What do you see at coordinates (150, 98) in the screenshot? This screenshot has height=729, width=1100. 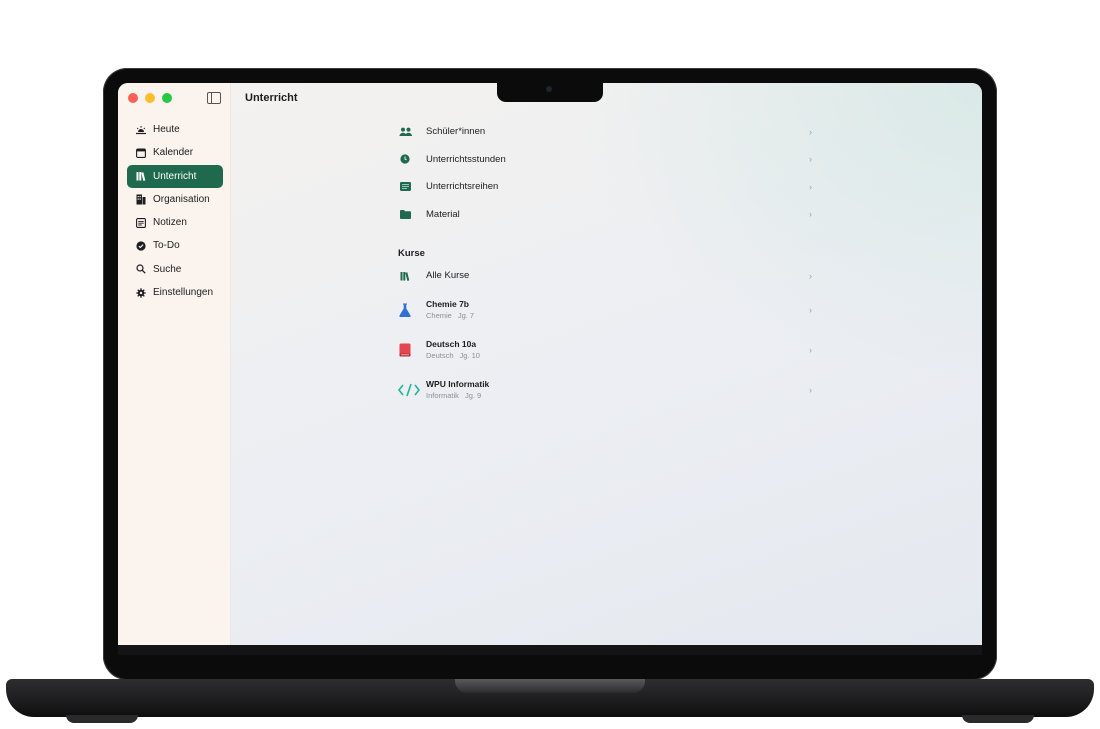 I see `minimize-window-button` at bounding box center [150, 98].